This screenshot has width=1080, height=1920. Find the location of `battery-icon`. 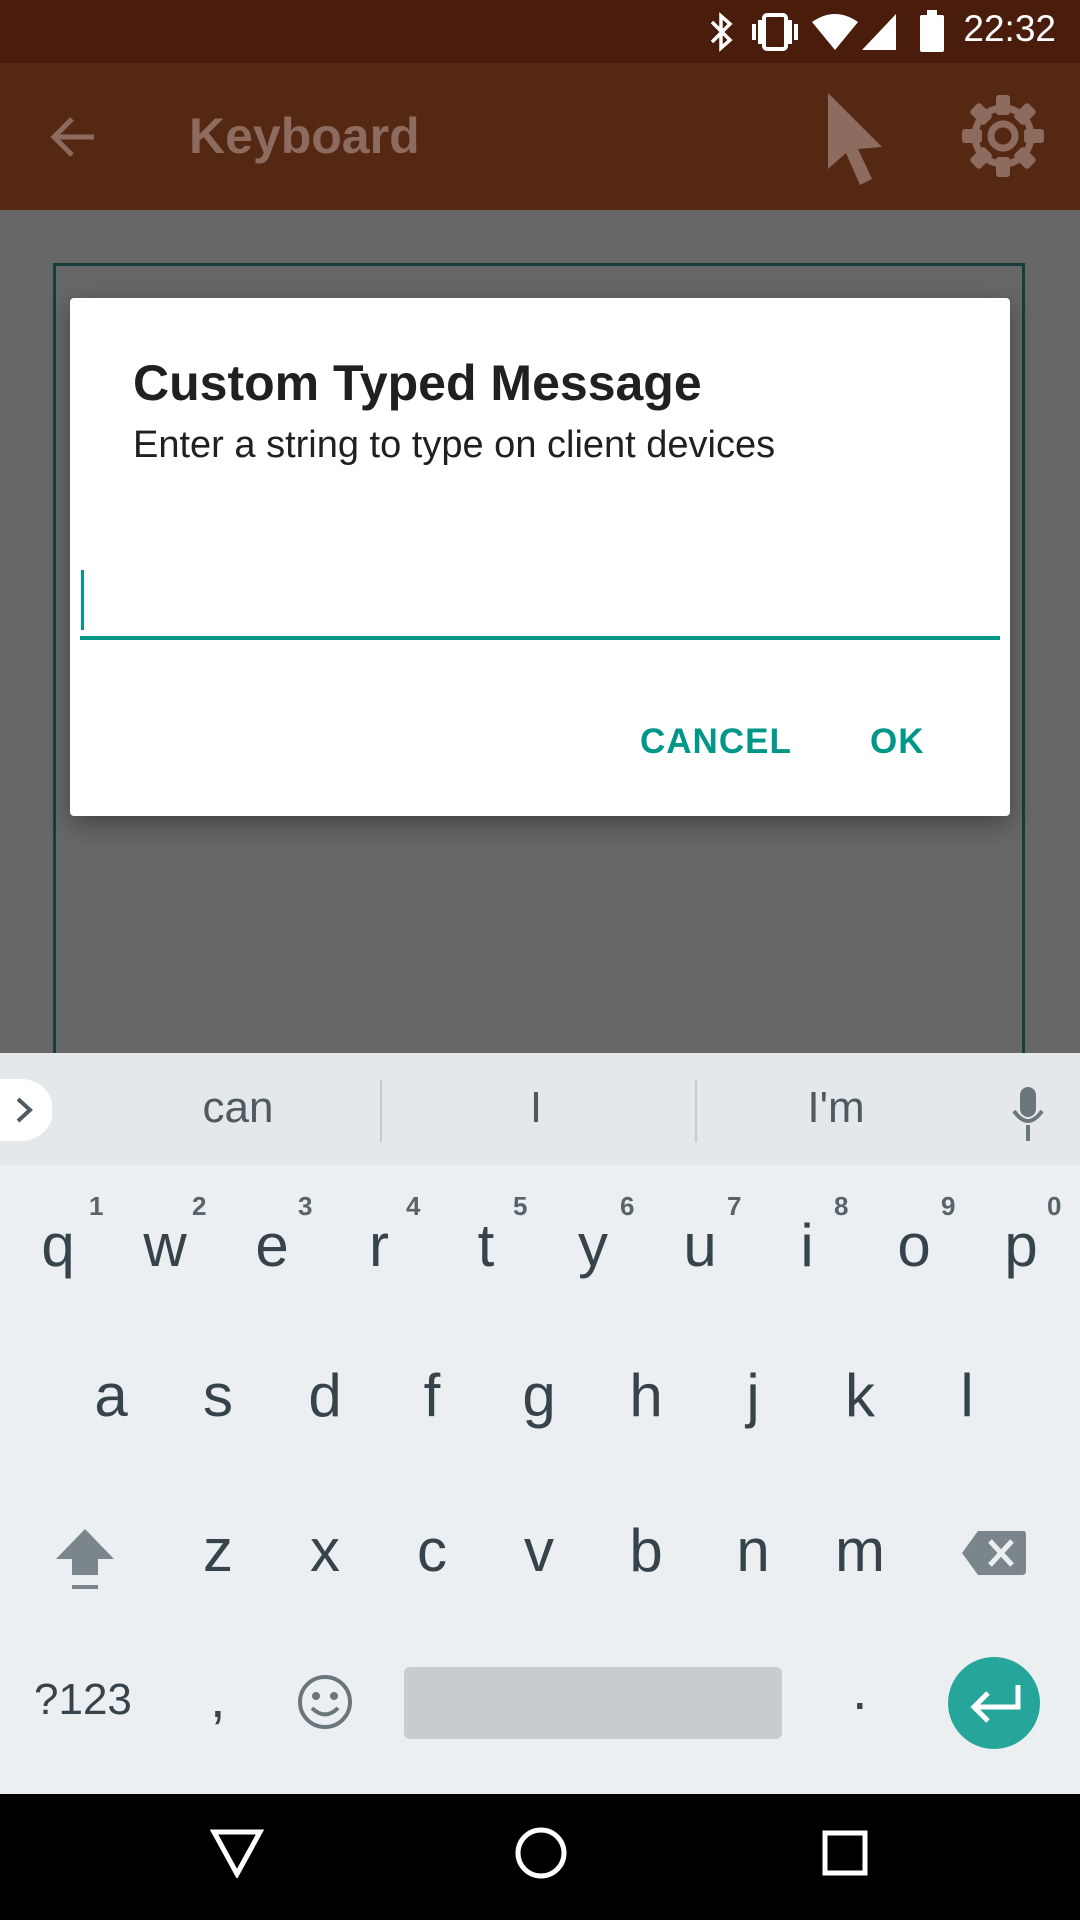

battery-icon is located at coordinates (932, 31).